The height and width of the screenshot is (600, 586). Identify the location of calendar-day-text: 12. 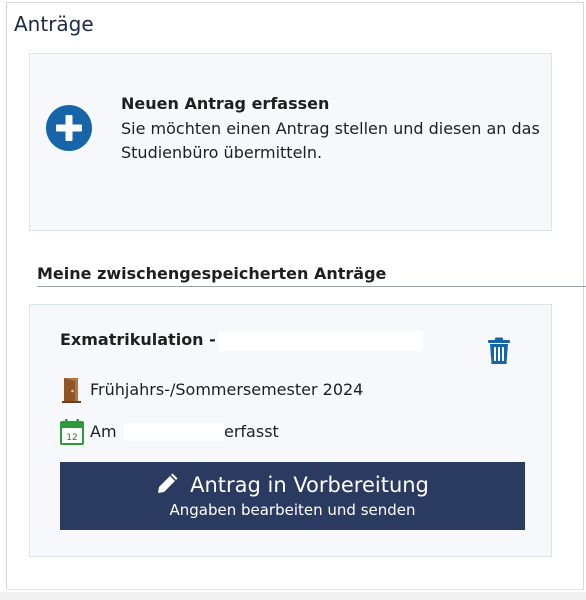
(71, 438).